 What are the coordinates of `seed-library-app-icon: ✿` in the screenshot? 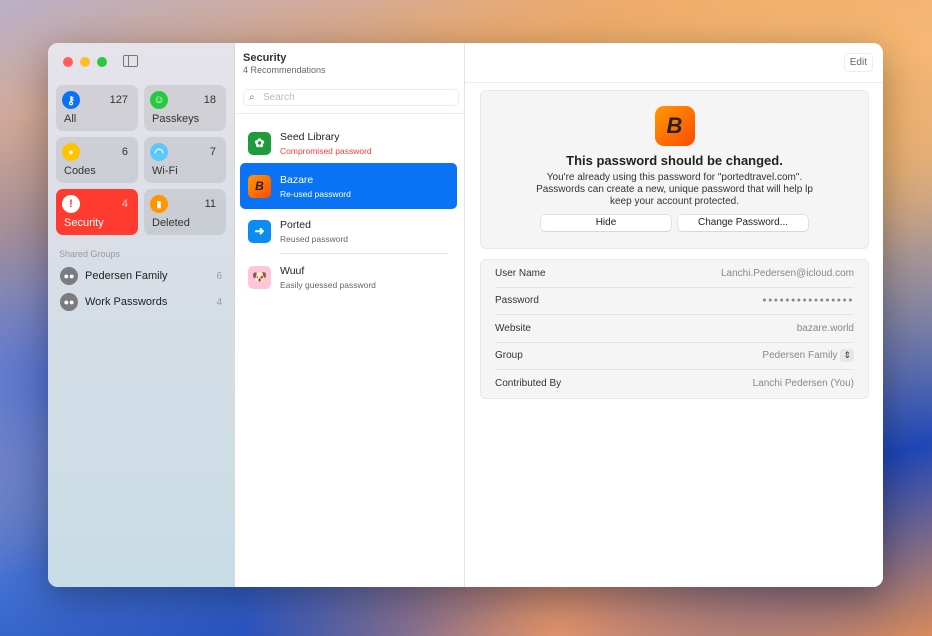 It's located at (259, 143).